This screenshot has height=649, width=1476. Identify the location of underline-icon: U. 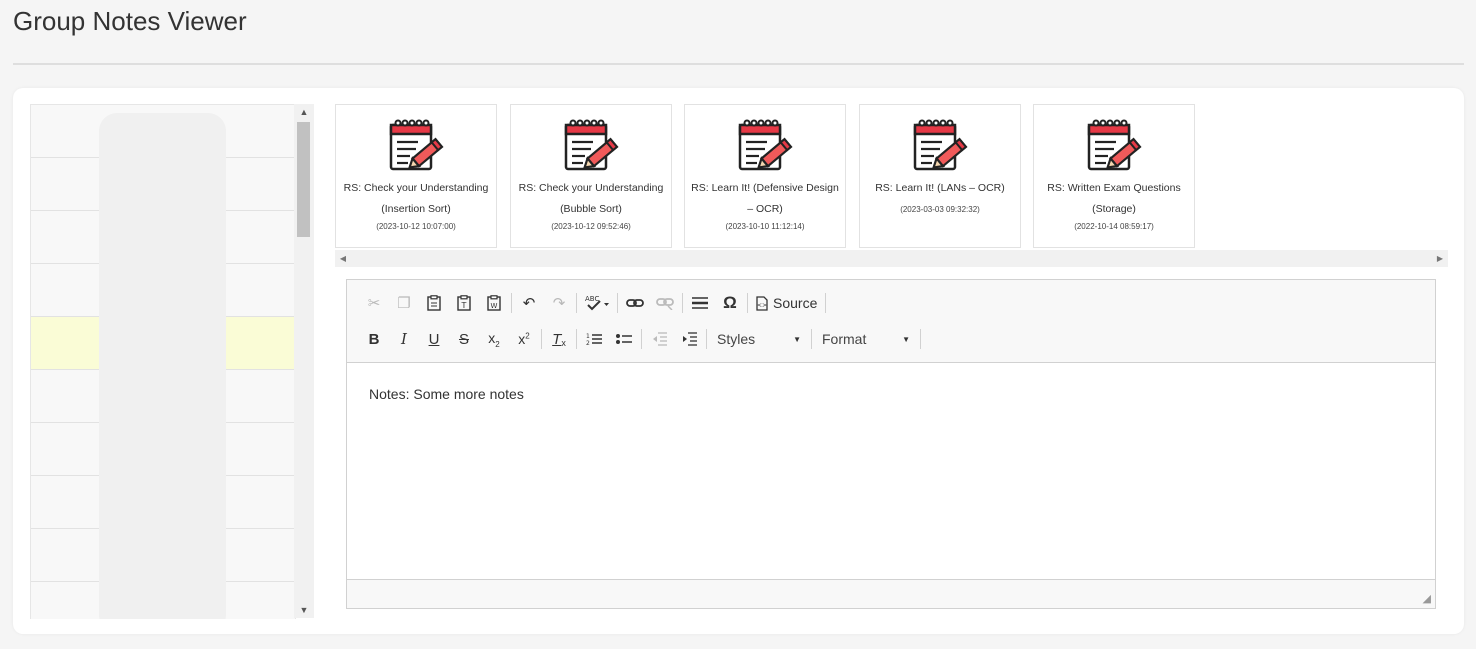
(434, 339).